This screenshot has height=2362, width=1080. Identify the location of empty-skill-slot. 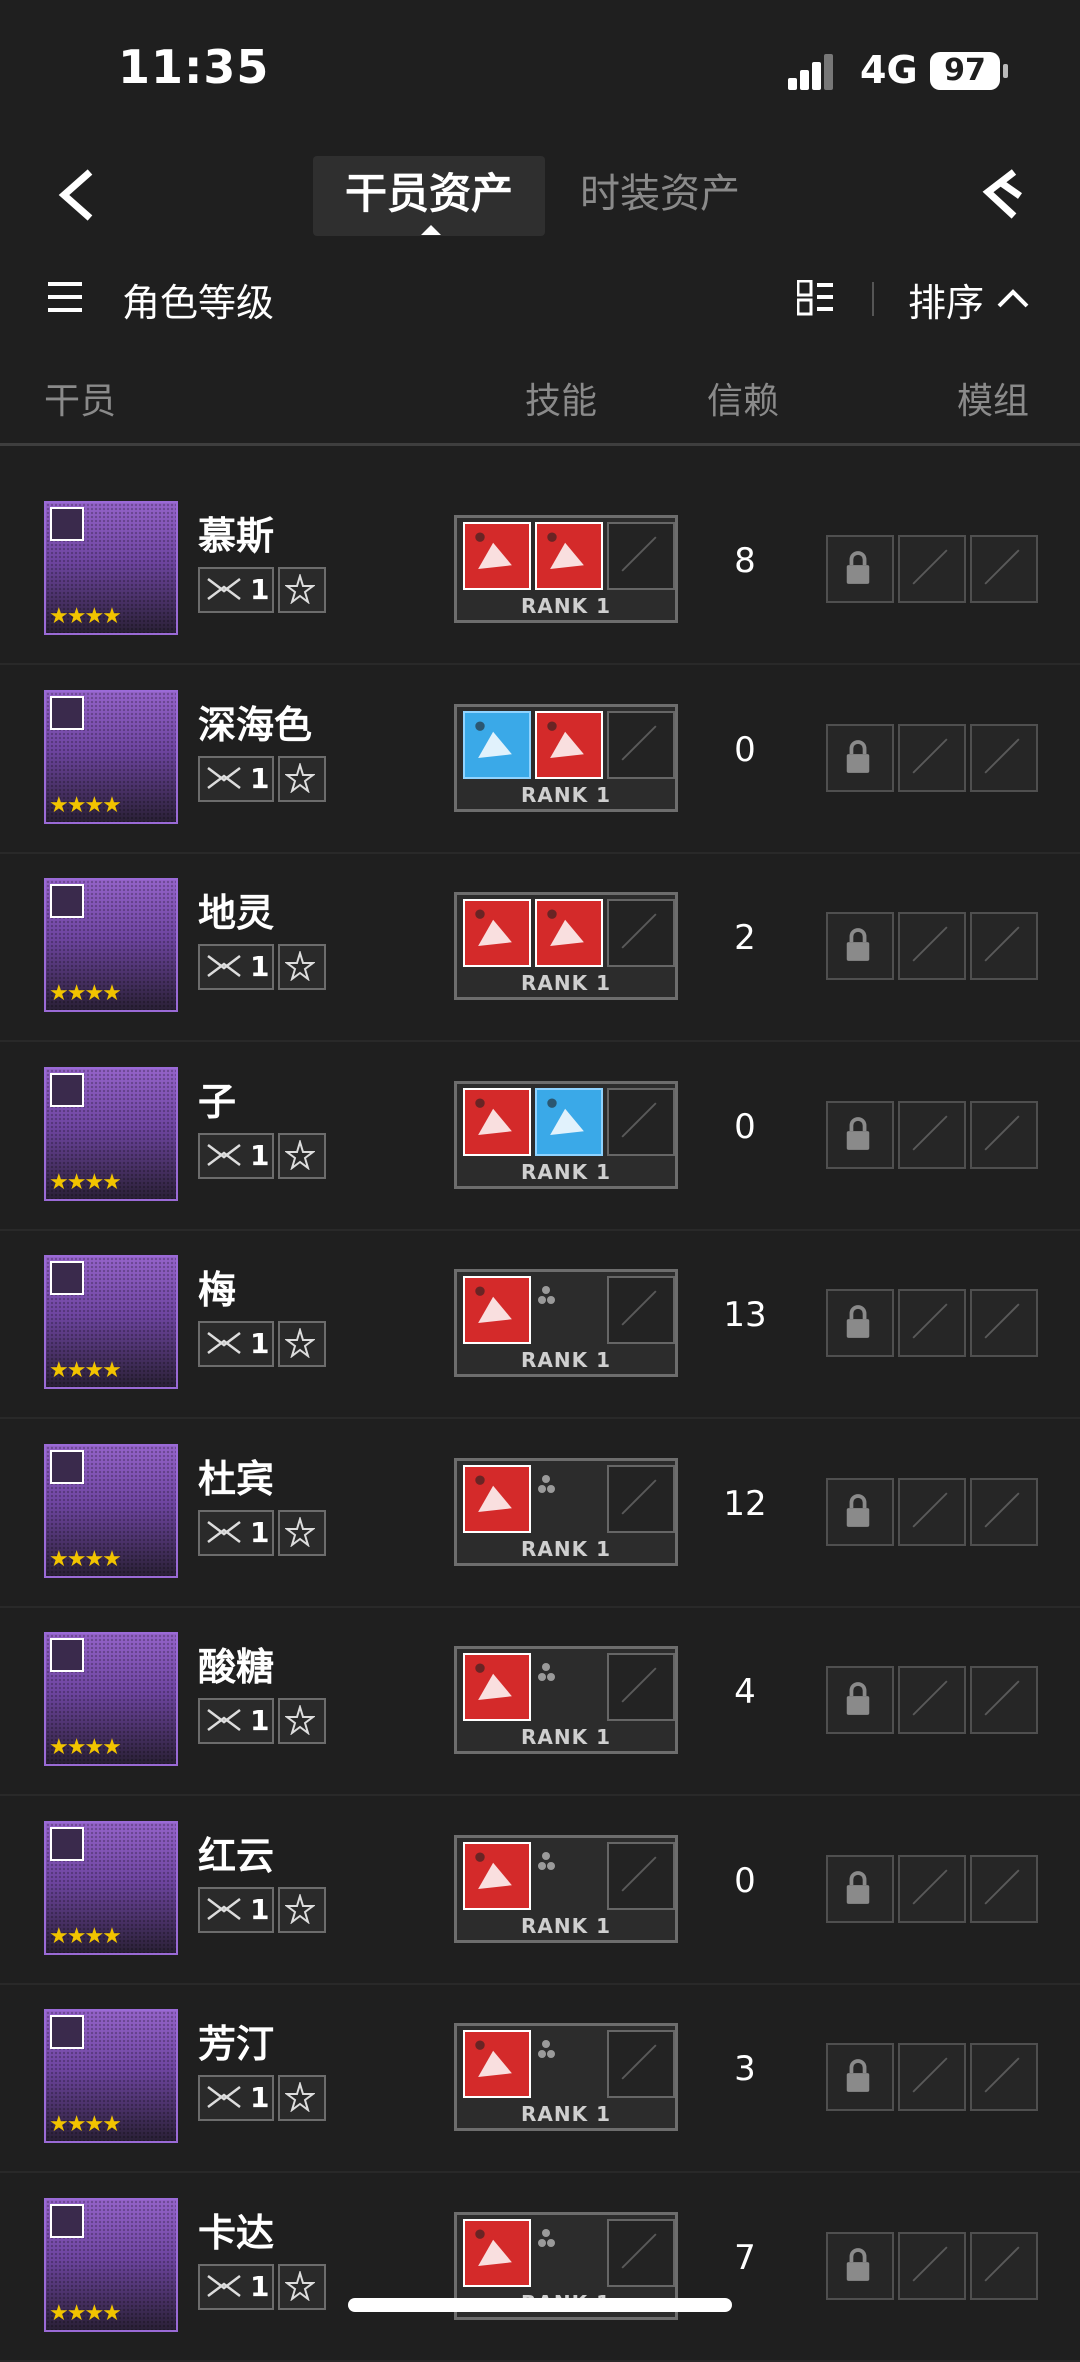
(641, 1687).